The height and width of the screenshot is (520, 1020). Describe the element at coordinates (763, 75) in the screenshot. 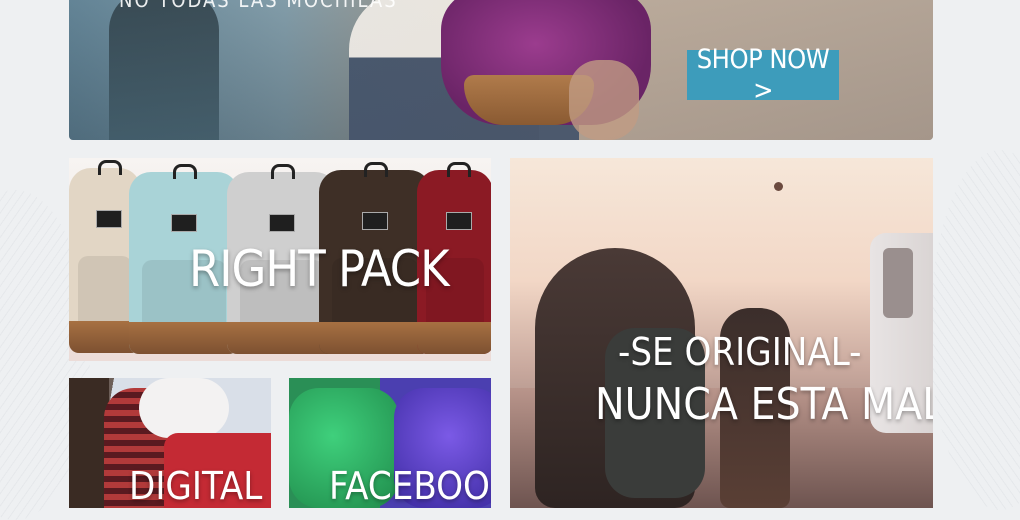

I see `shop-now-button: SHOP NOW >` at that location.